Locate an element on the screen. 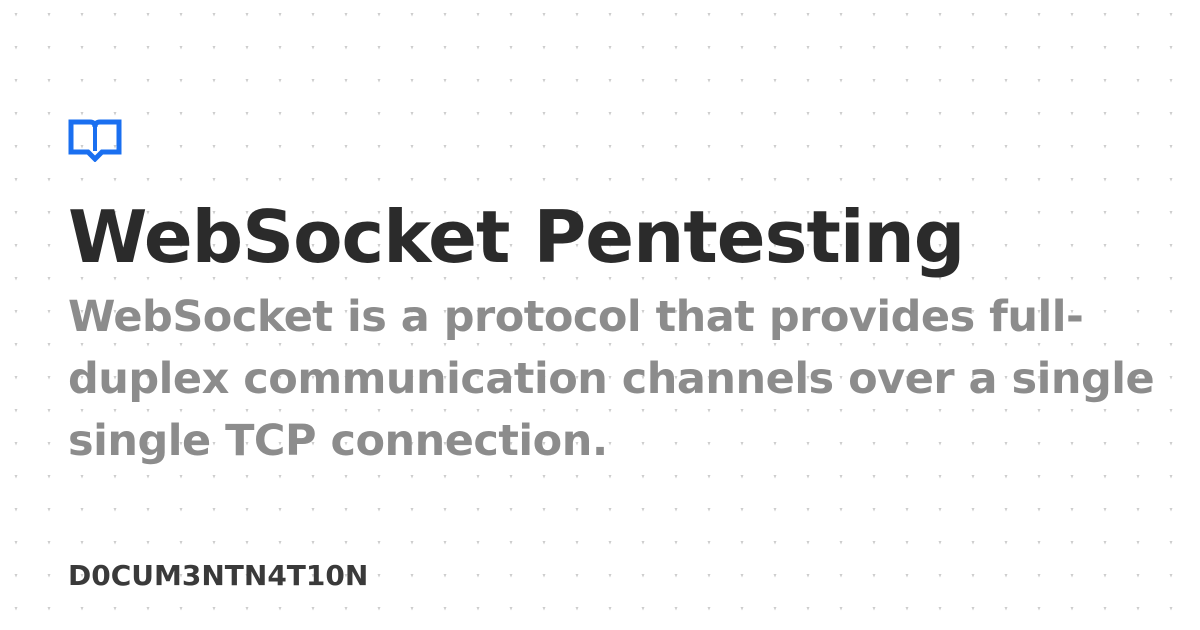  brand-name: D0CUM3NTN4T10N is located at coordinates (218, 575).